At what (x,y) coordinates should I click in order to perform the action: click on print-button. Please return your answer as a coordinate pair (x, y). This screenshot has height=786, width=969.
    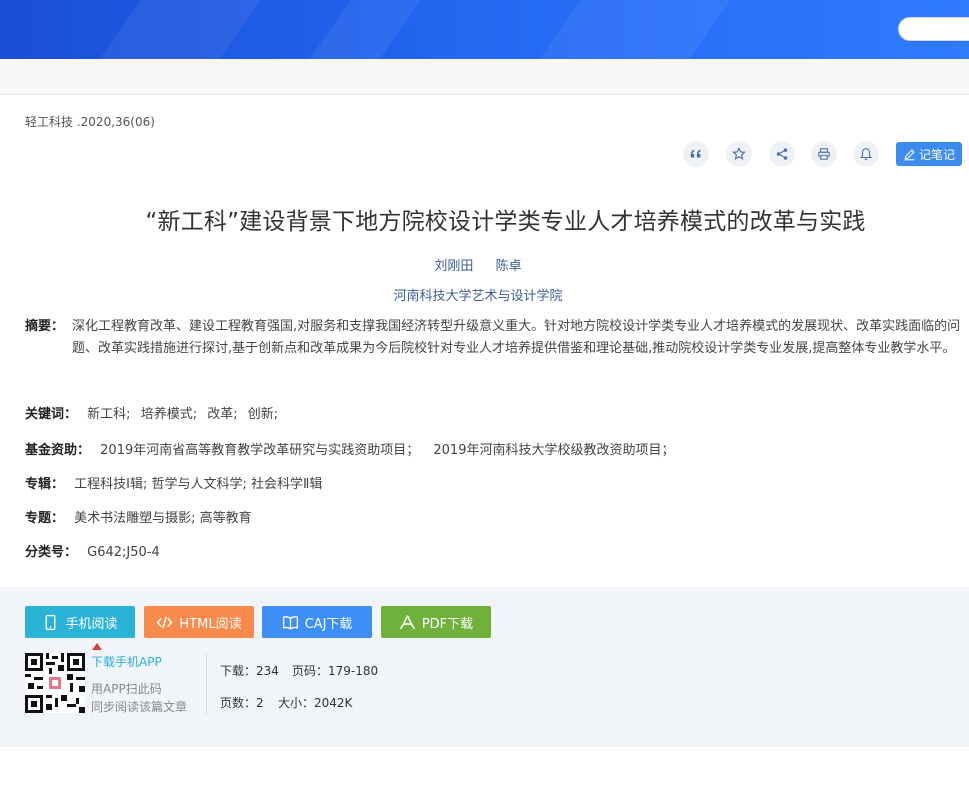
    Looking at the image, I should click on (824, 154).